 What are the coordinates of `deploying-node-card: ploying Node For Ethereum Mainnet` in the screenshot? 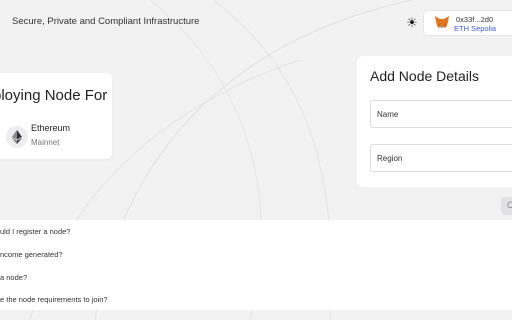 It's located at (56, 116).